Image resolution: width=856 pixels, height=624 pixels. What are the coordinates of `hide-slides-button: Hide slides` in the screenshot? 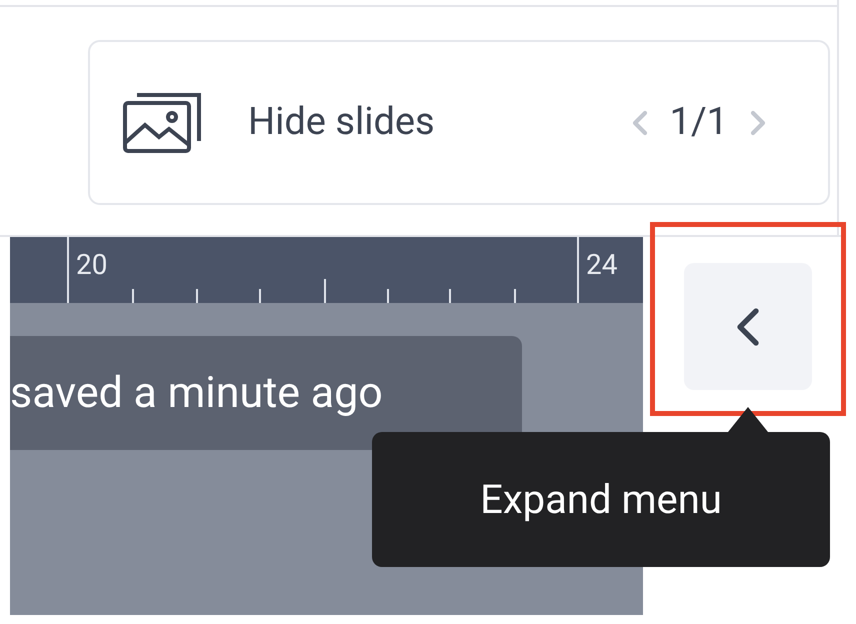 It's located at (278, 122).